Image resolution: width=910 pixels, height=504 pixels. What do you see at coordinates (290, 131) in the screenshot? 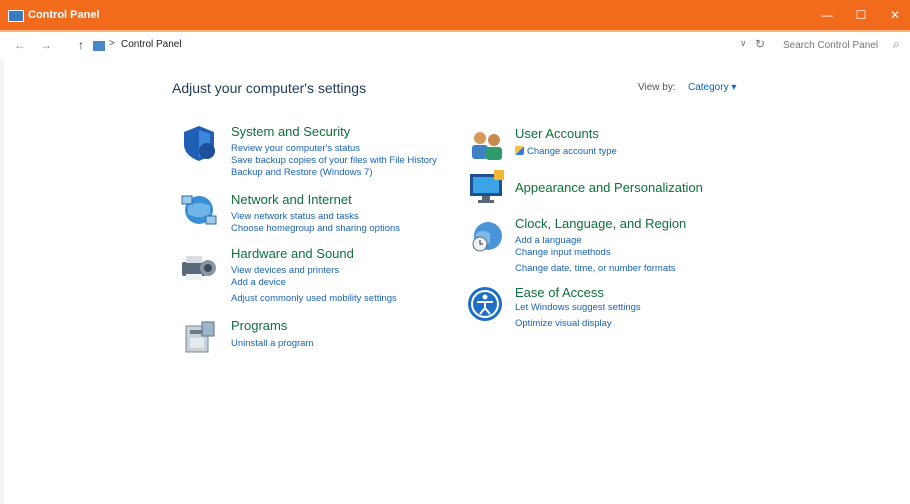
I see `category-system-security: System and Security` at bounding box center [290, 131].